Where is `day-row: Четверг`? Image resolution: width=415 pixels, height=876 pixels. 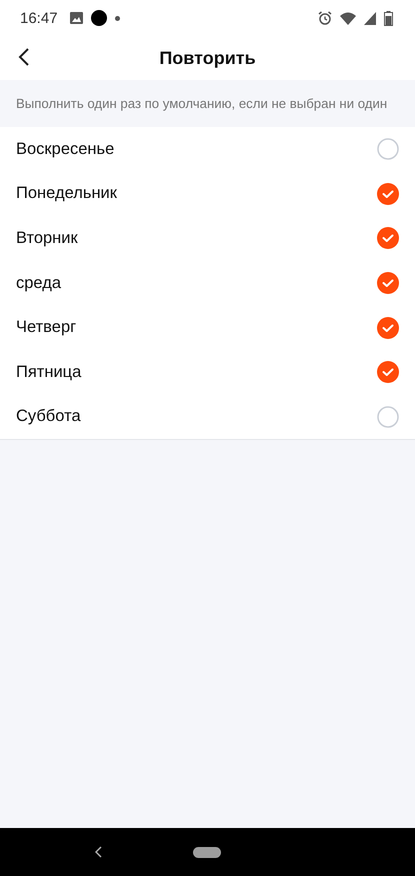 day-row: Четверг is located at coordinates (207, 327).